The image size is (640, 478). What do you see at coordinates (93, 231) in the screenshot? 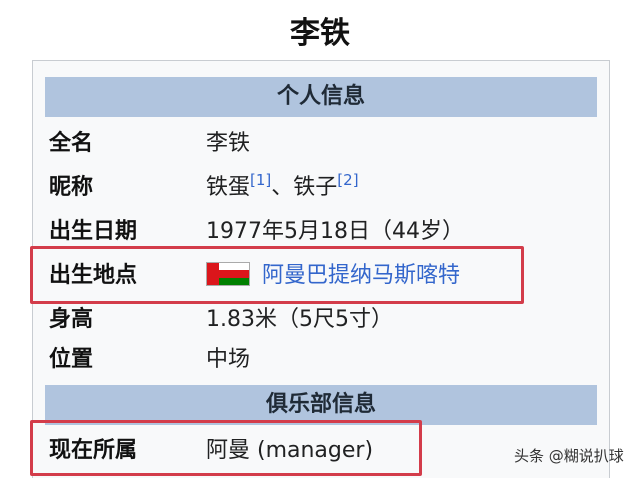
I see `row-label: 出生日期` at bounding box center [93, 231].